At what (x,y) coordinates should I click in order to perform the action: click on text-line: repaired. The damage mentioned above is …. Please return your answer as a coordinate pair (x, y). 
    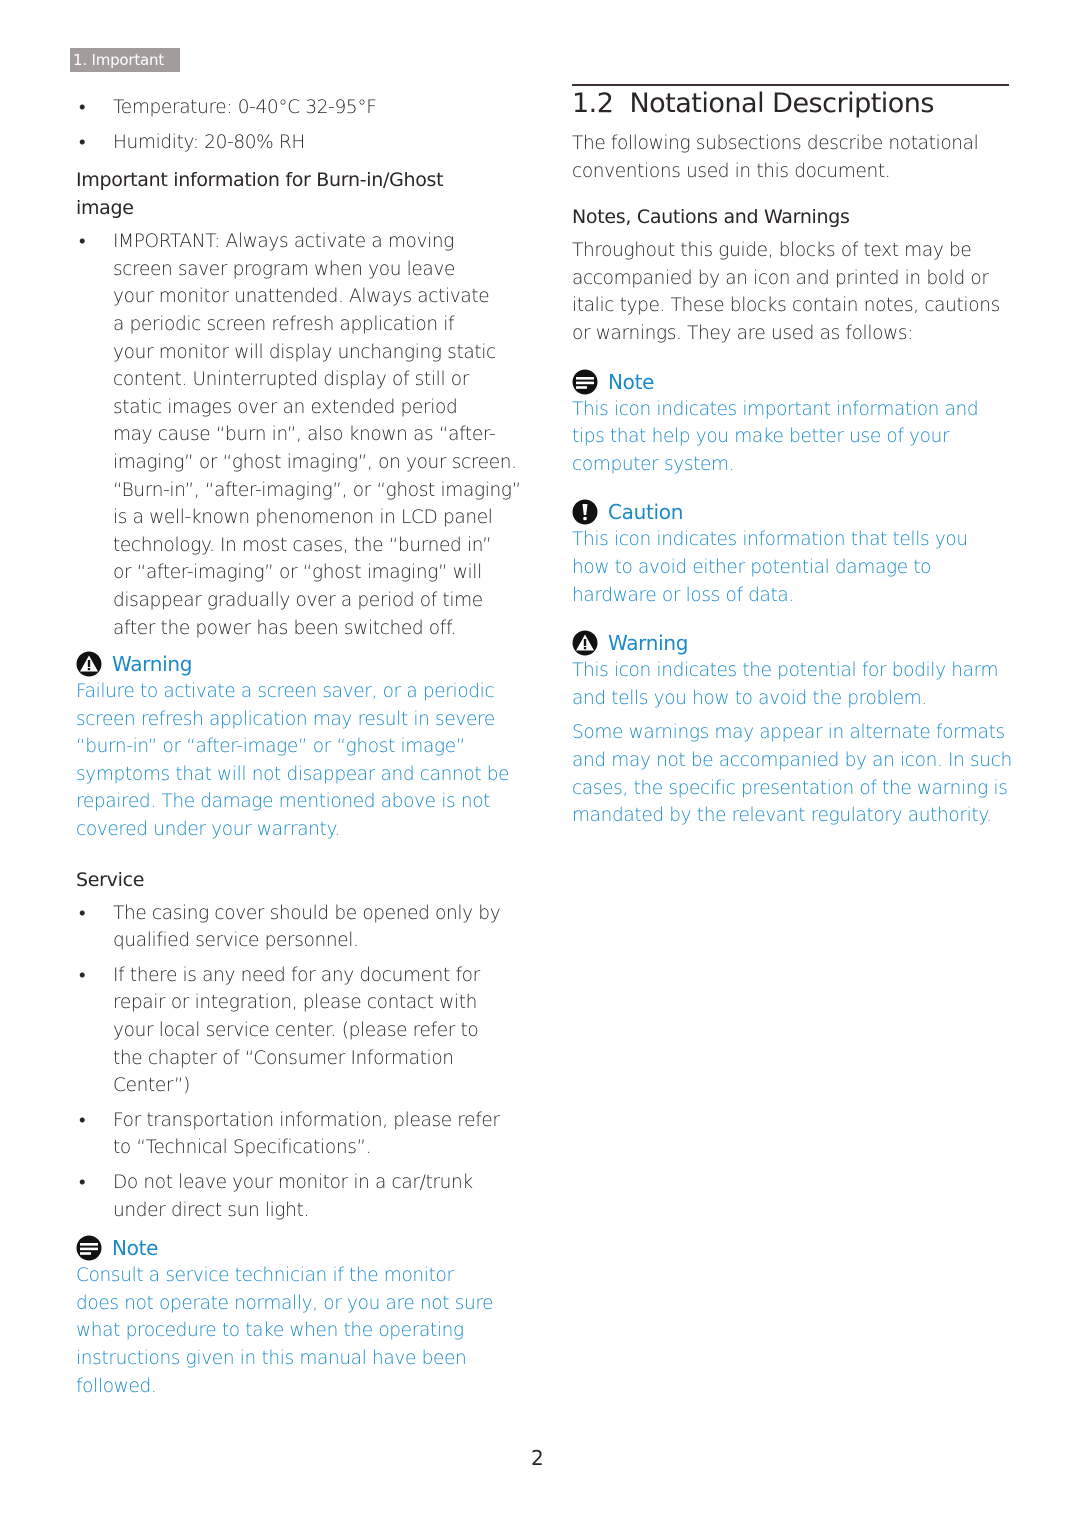
    Looking at the image, I should click on (283, 802).